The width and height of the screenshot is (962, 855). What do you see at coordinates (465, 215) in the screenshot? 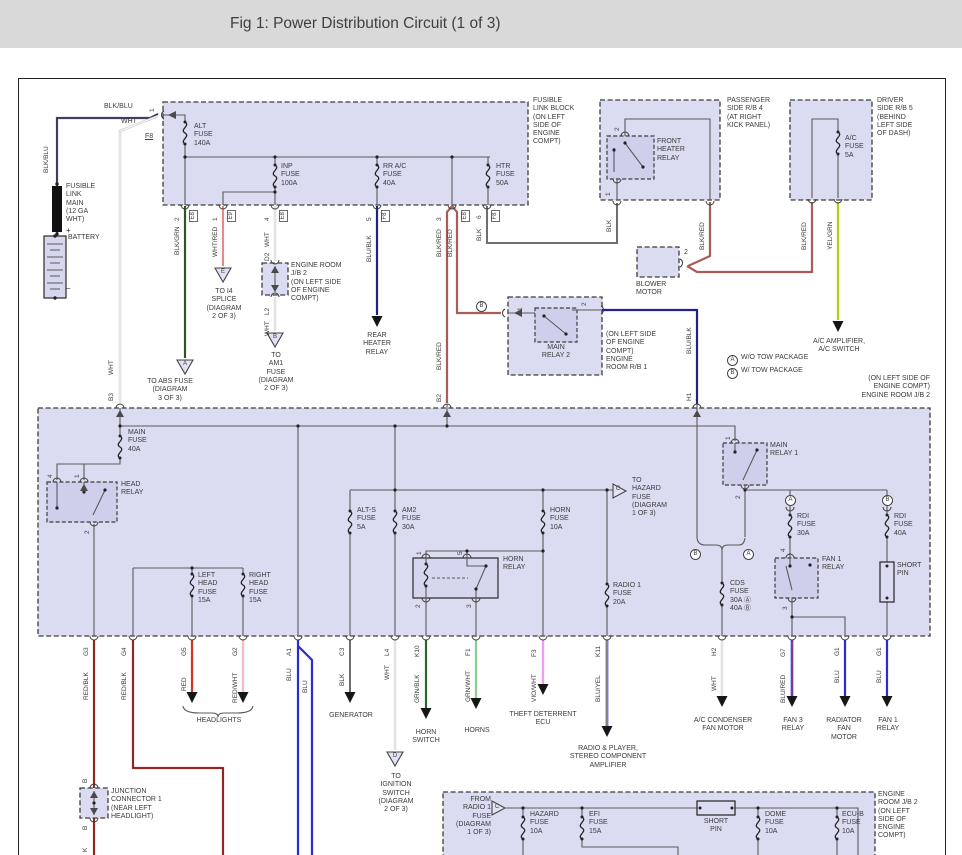
I see `code-e8-pin3: E8` at bounding box center [465, 215].